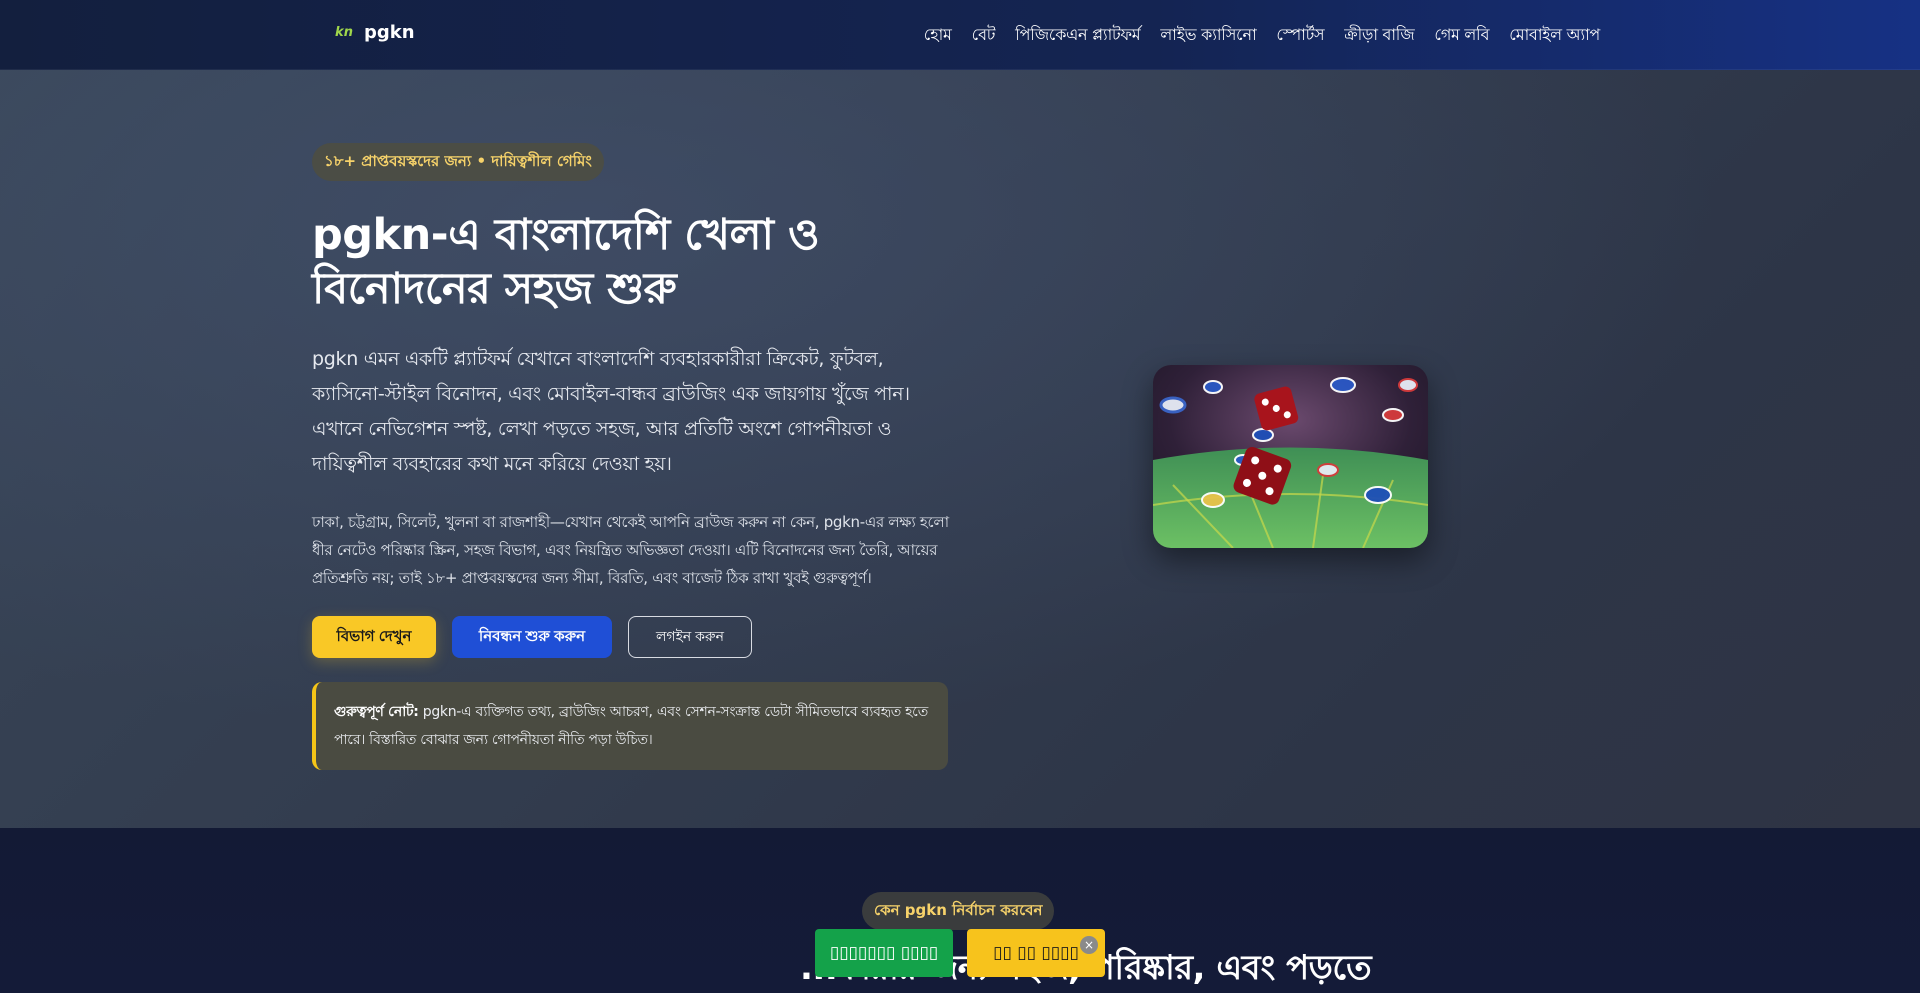 Image resolution: width=1920 pixels, height=993 pixels. What do you see at coordinates (389, 32) in the screenshot?
I see `brand-name: pgkn` at bounding box center [389, 32].